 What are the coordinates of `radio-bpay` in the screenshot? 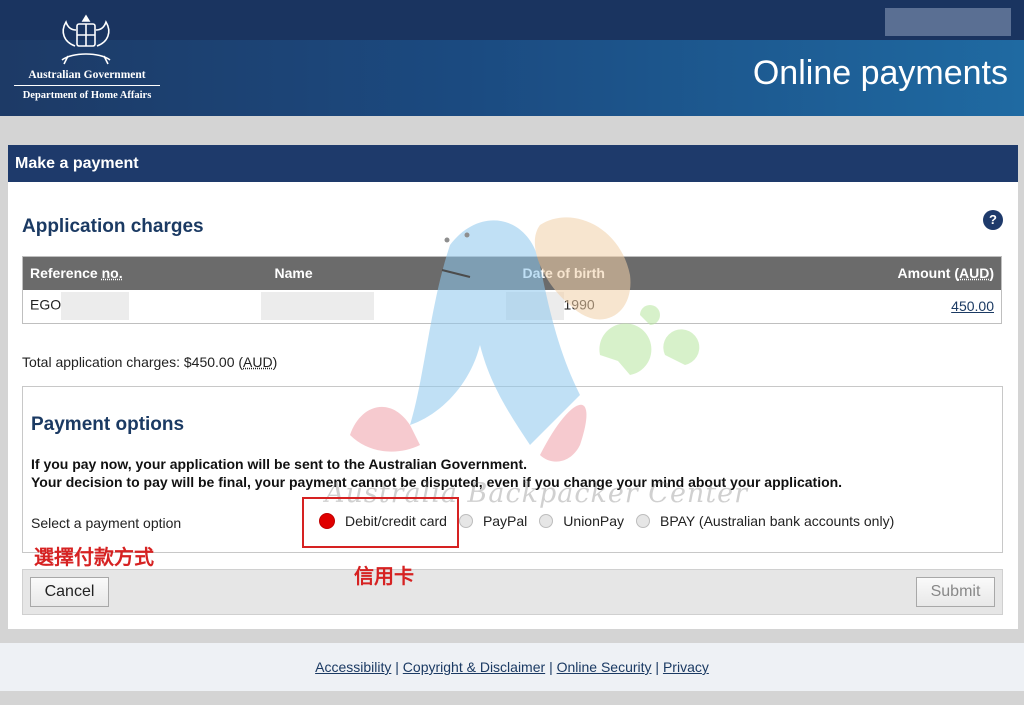 It's located at (643, 521).